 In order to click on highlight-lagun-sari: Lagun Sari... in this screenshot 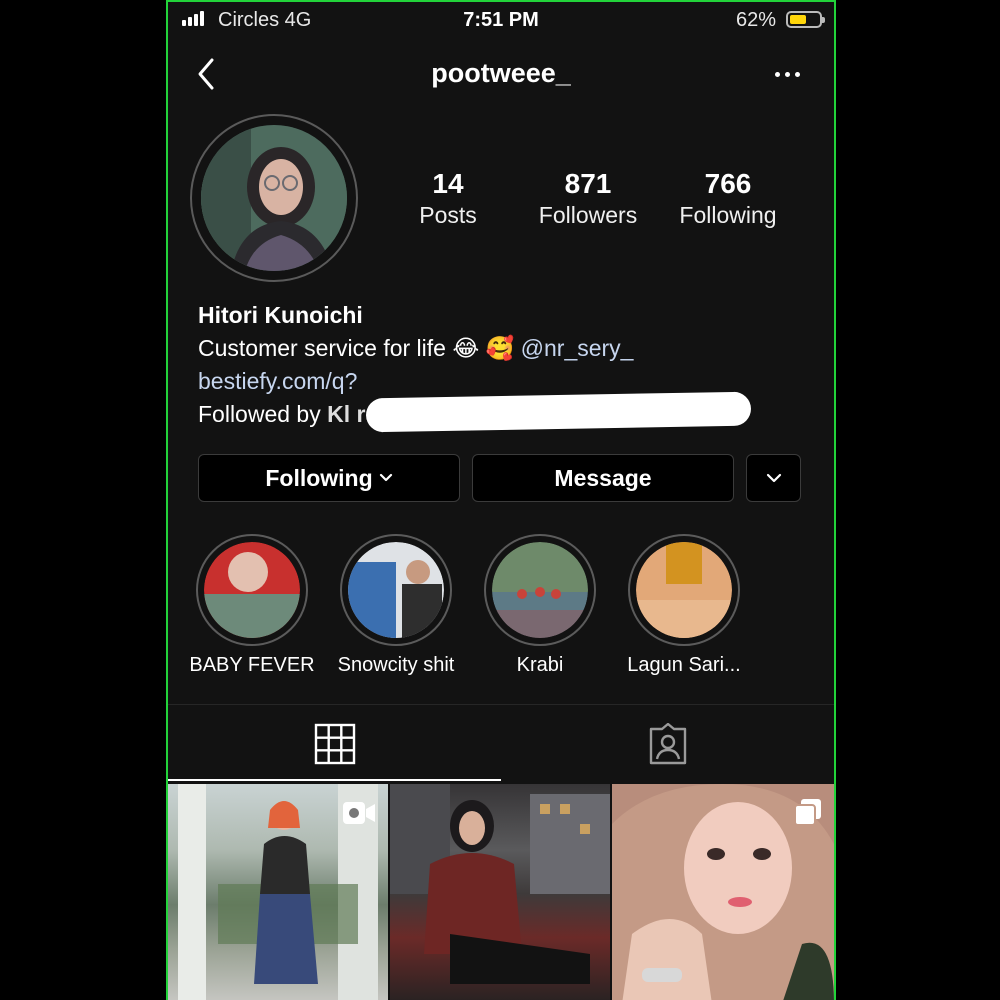, I will do `click(684, 605)`.